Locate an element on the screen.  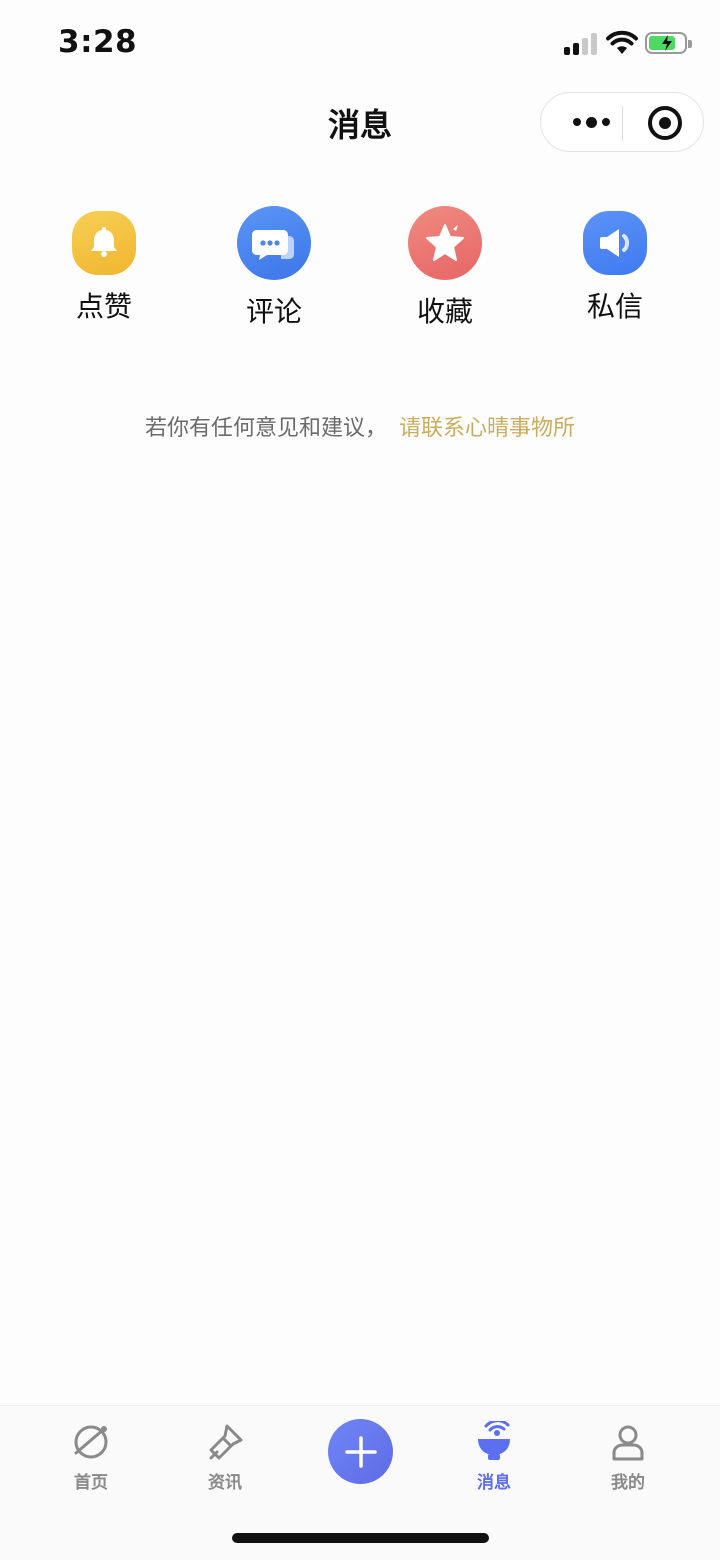
feedback-text: 若你有任何意见和建议， is located at coordinates (265, 428).